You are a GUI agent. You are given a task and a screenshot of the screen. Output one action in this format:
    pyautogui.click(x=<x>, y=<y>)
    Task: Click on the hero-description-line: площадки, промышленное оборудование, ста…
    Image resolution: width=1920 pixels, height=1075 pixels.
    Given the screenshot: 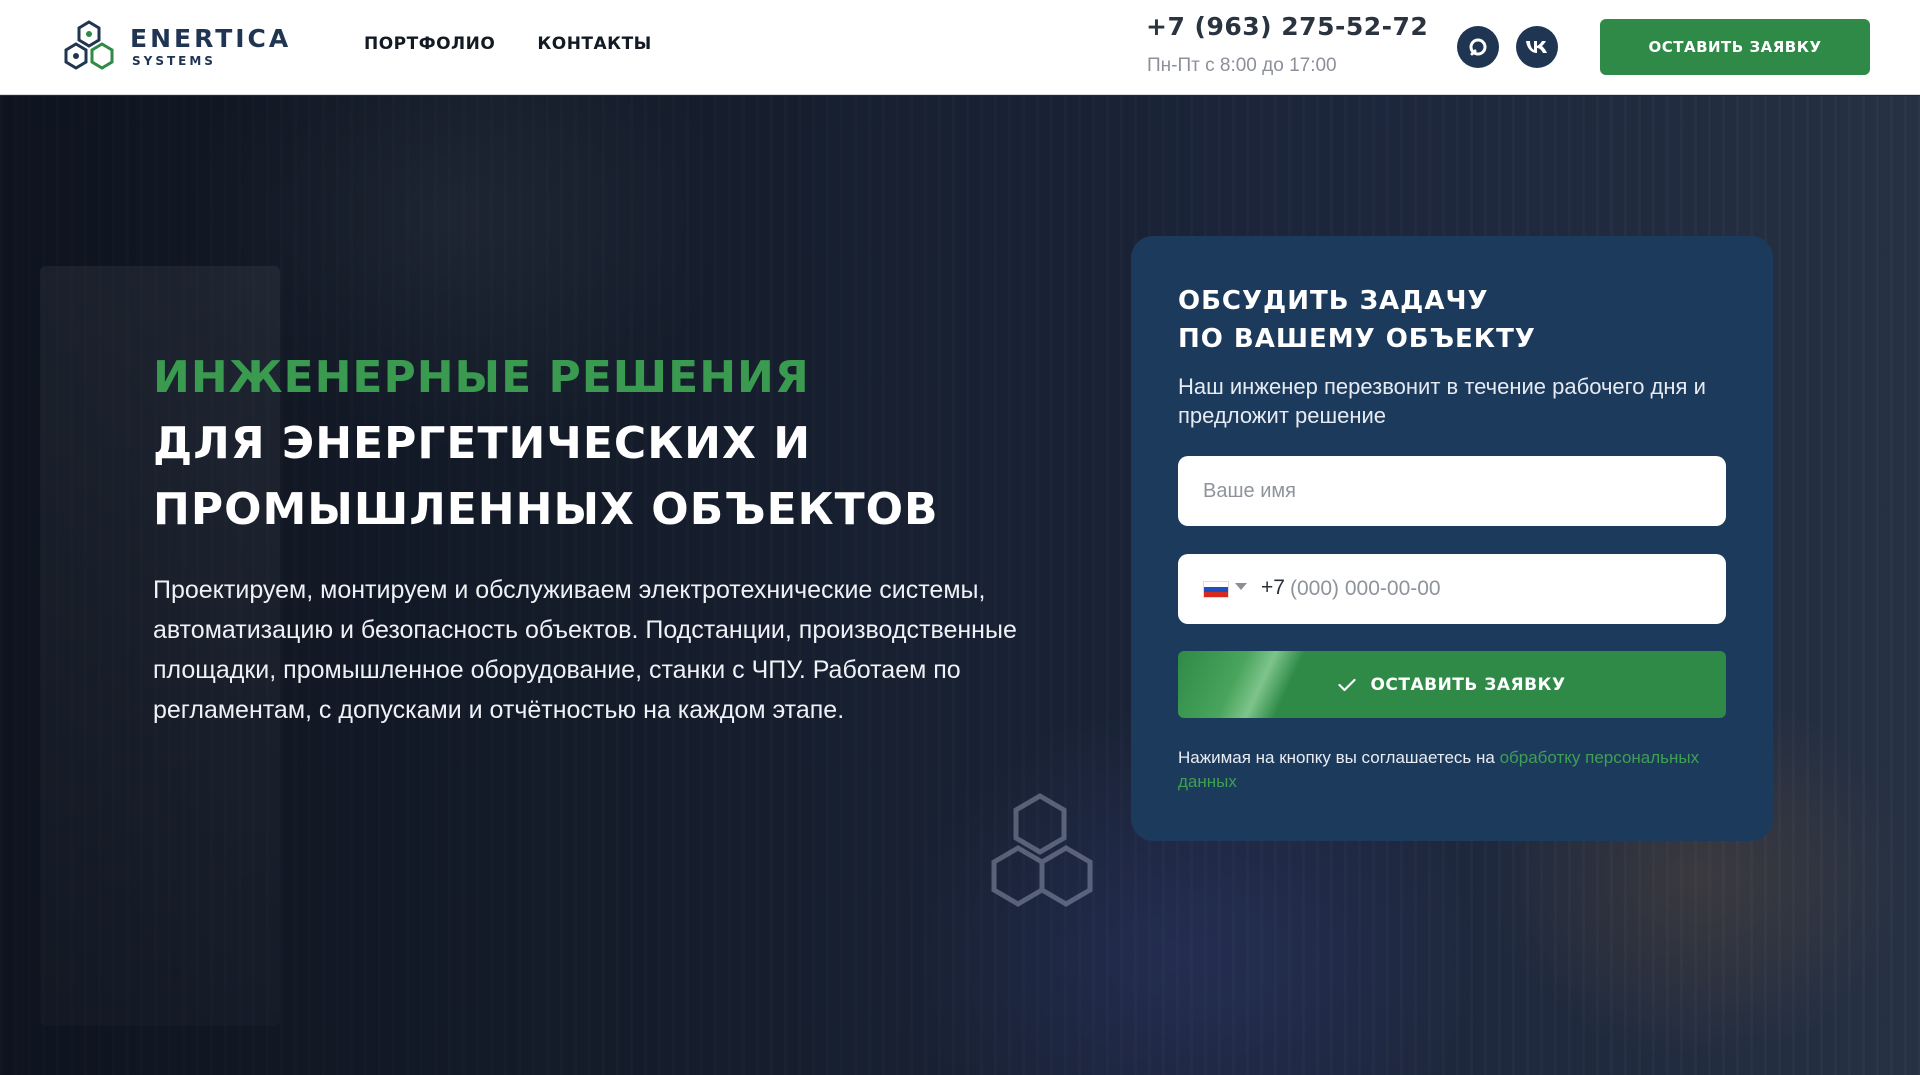 What is the action you would take?
    pyautogui.click(x=557, y=670)
    